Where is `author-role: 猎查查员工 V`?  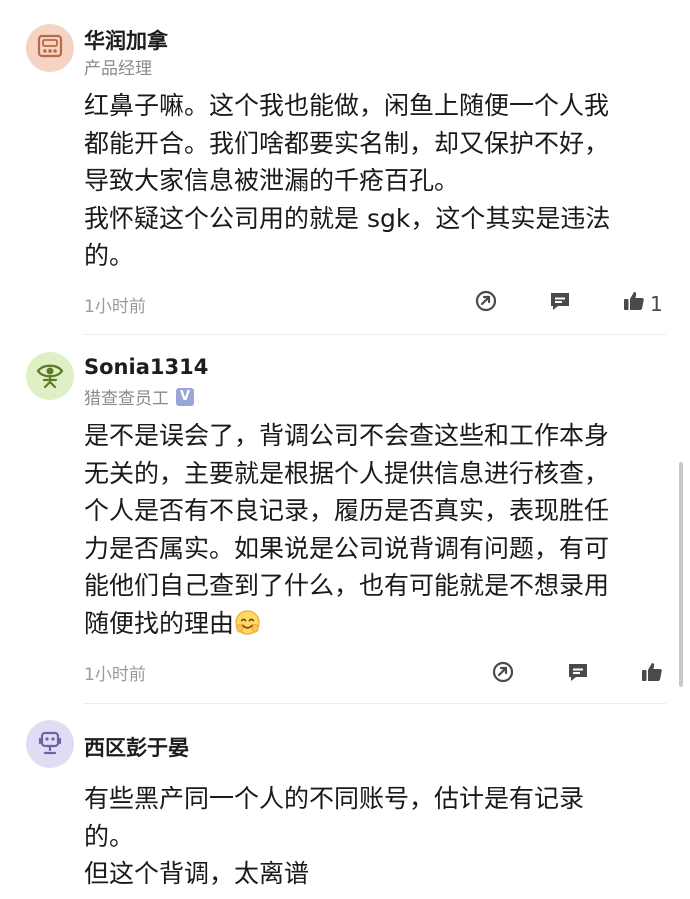 author-role: 猎查查员工 V is located at coordinates (139, 396).